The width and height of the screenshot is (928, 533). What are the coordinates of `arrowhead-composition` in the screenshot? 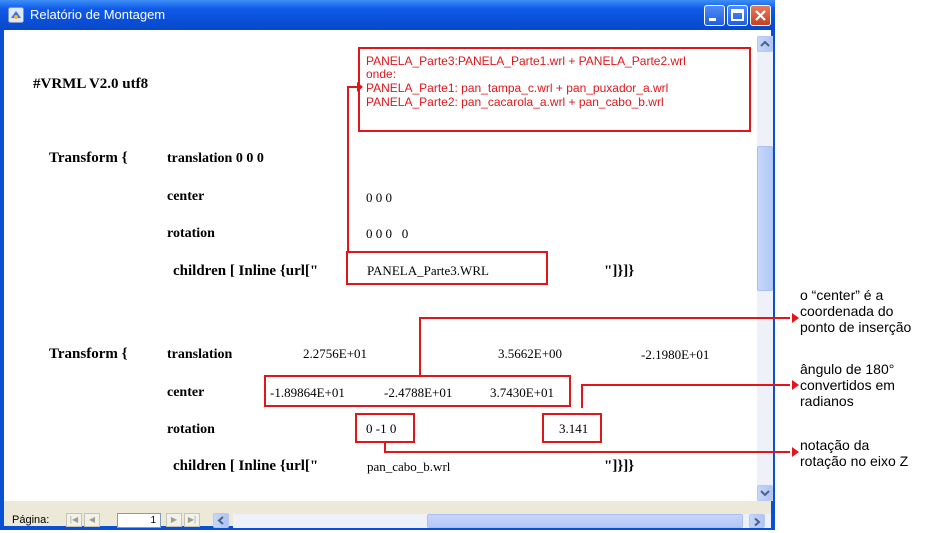 It's located at (360, 87).